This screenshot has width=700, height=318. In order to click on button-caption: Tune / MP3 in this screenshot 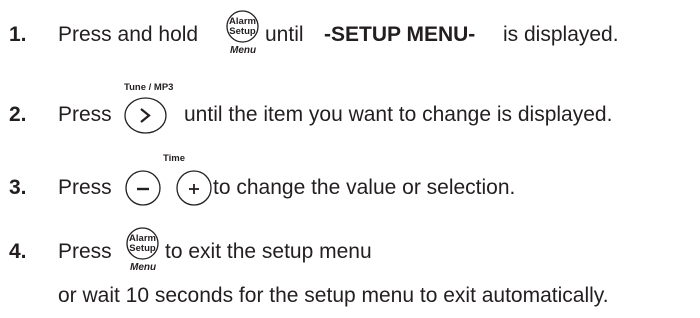, I will do `click(149, 87)`.